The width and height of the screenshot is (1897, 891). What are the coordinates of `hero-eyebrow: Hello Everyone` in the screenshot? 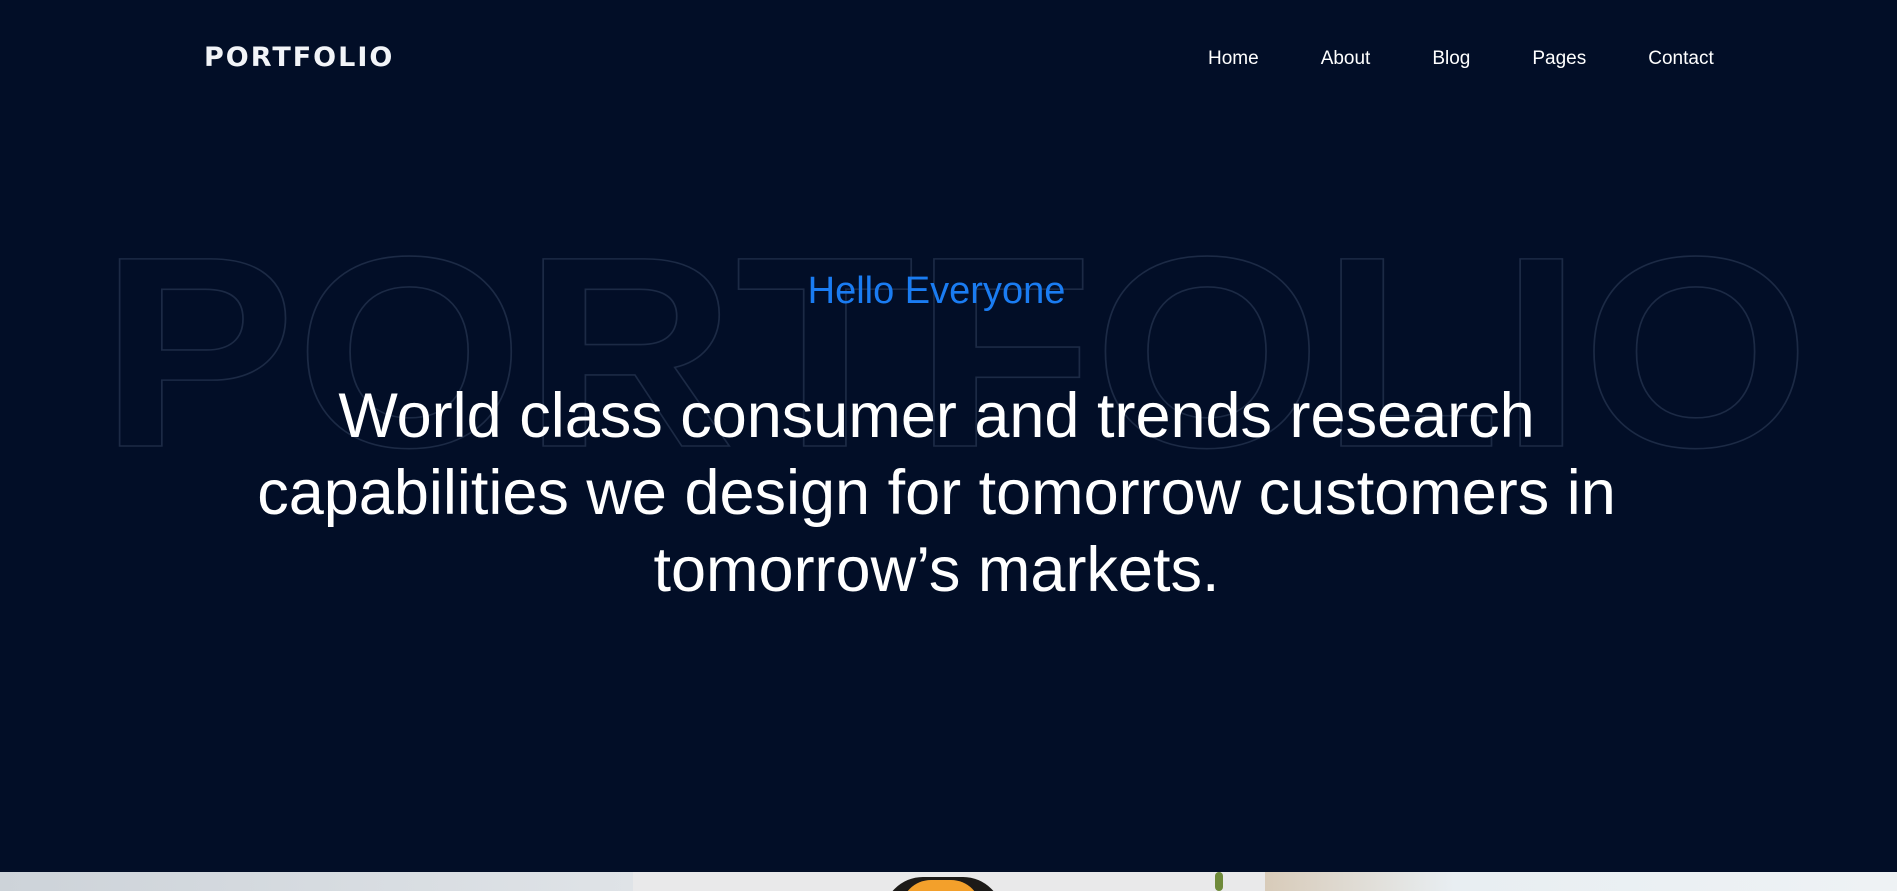 It's located at (936, 291).